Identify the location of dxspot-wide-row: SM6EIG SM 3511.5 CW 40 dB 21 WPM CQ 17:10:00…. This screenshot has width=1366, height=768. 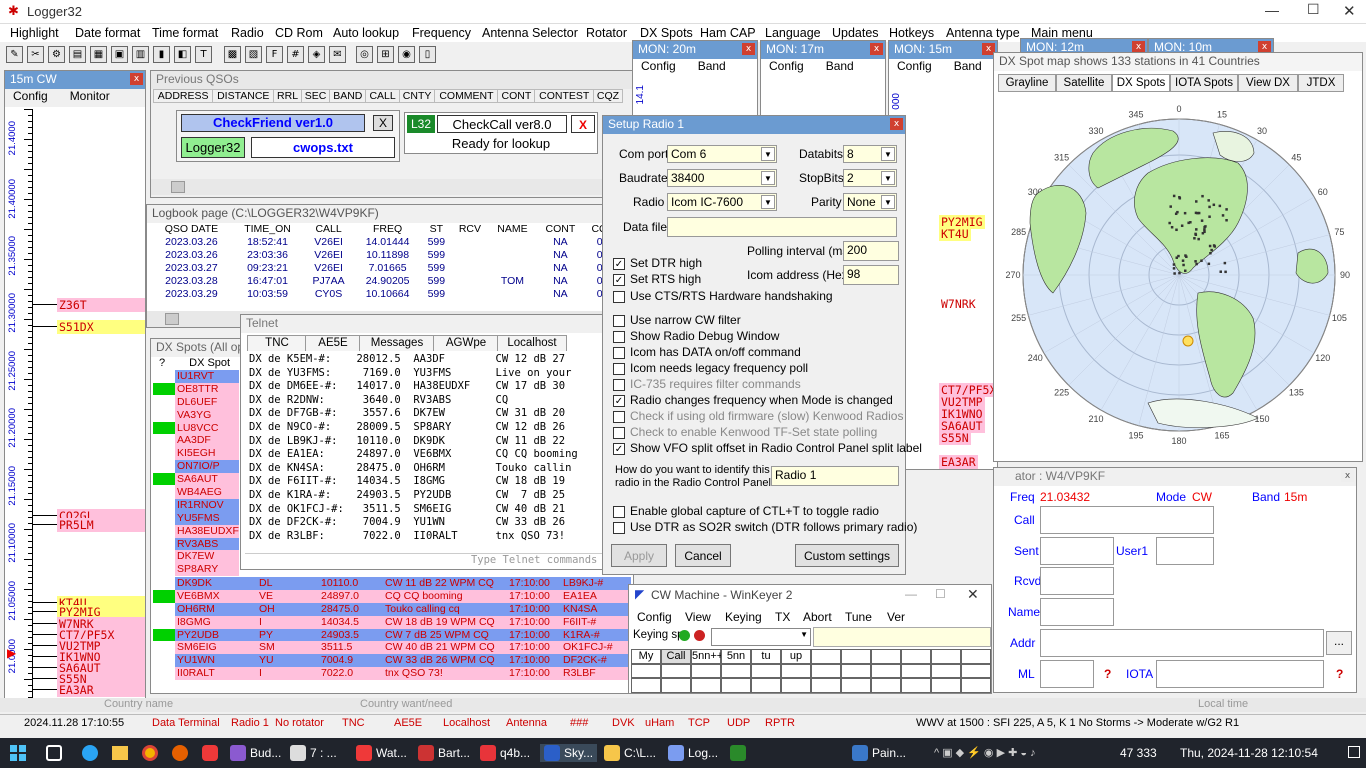
(392, 648).